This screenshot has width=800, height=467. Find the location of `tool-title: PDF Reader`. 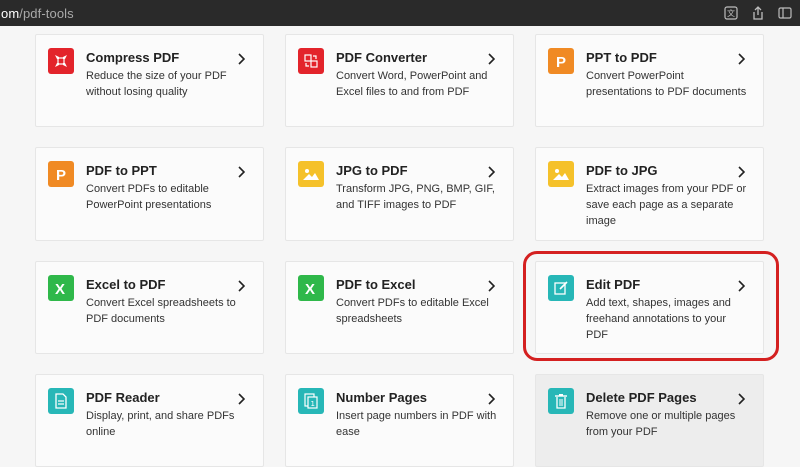

tool-title: PDF Reader is located at coordinates (123, 397).